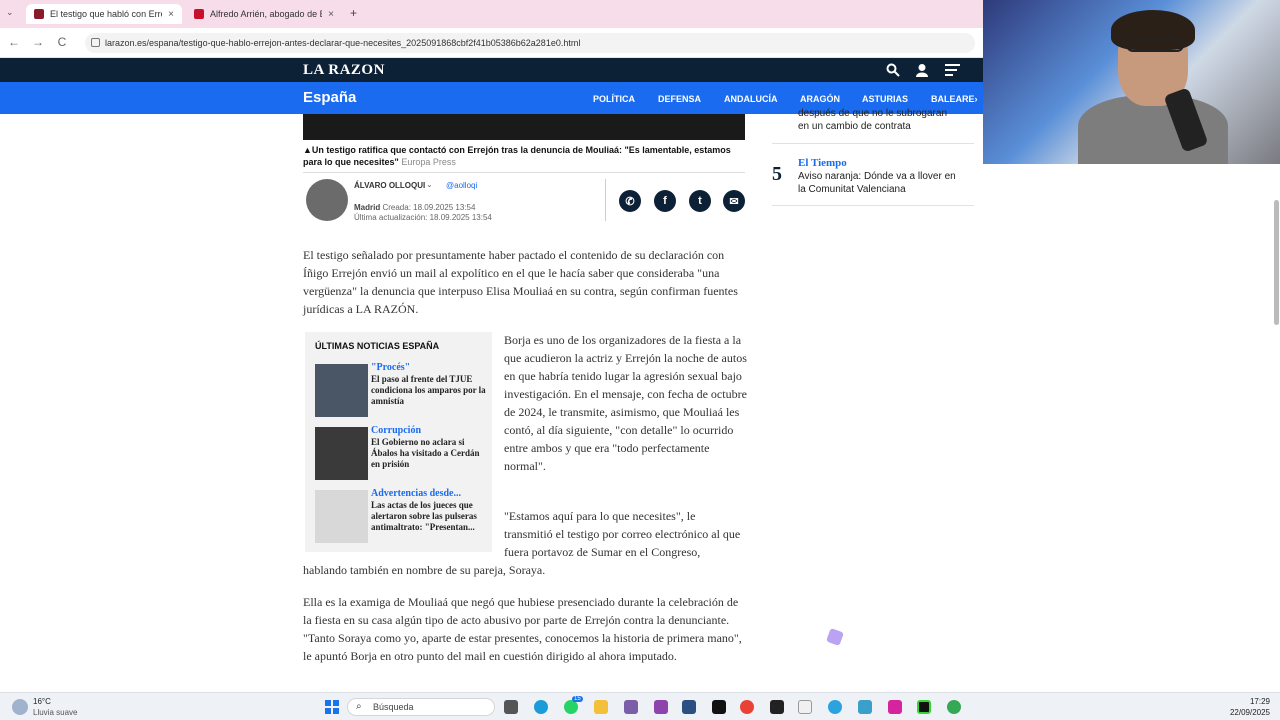 This screenshot has width=1280, height=720. Describe the element at coordinates (885, 99) in the screenshot. I see `nav-asturias: ASTURIAS` at that location.